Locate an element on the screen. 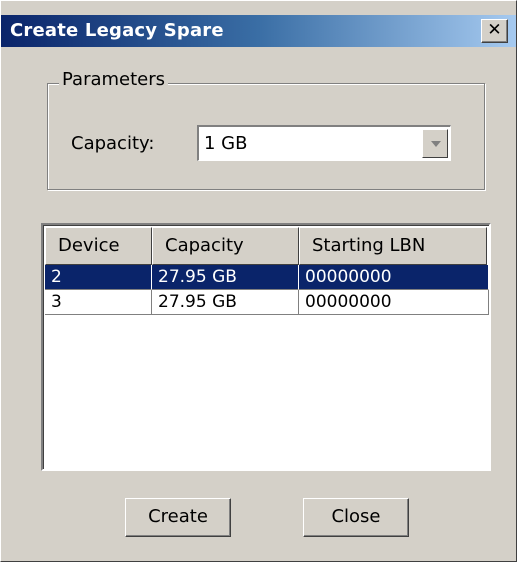 This screenshot has height=562, width=517. create-button-label: Create is located at coordinates (178, 516).